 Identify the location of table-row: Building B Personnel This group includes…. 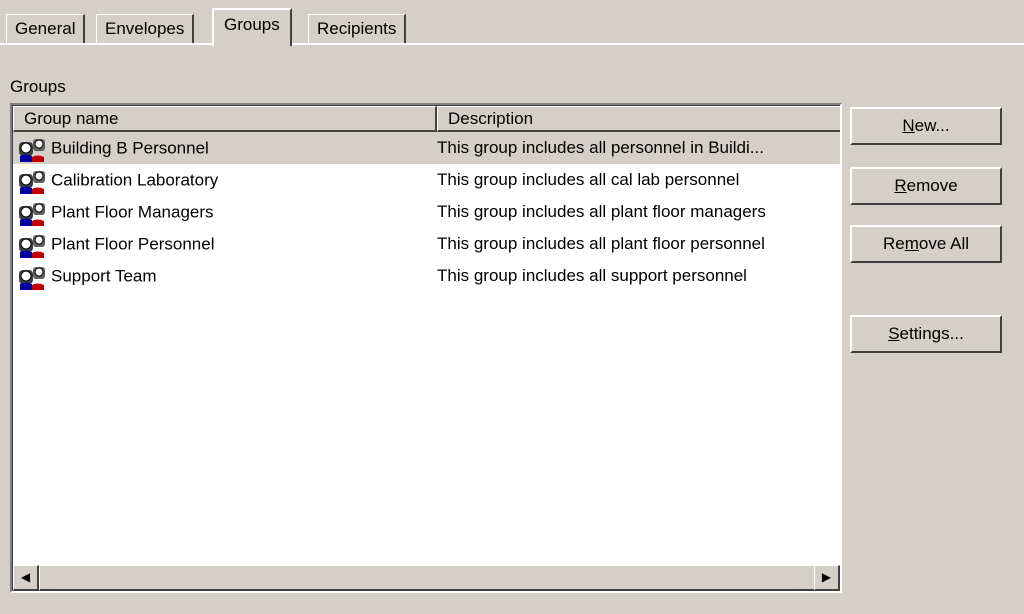
(426, 148).